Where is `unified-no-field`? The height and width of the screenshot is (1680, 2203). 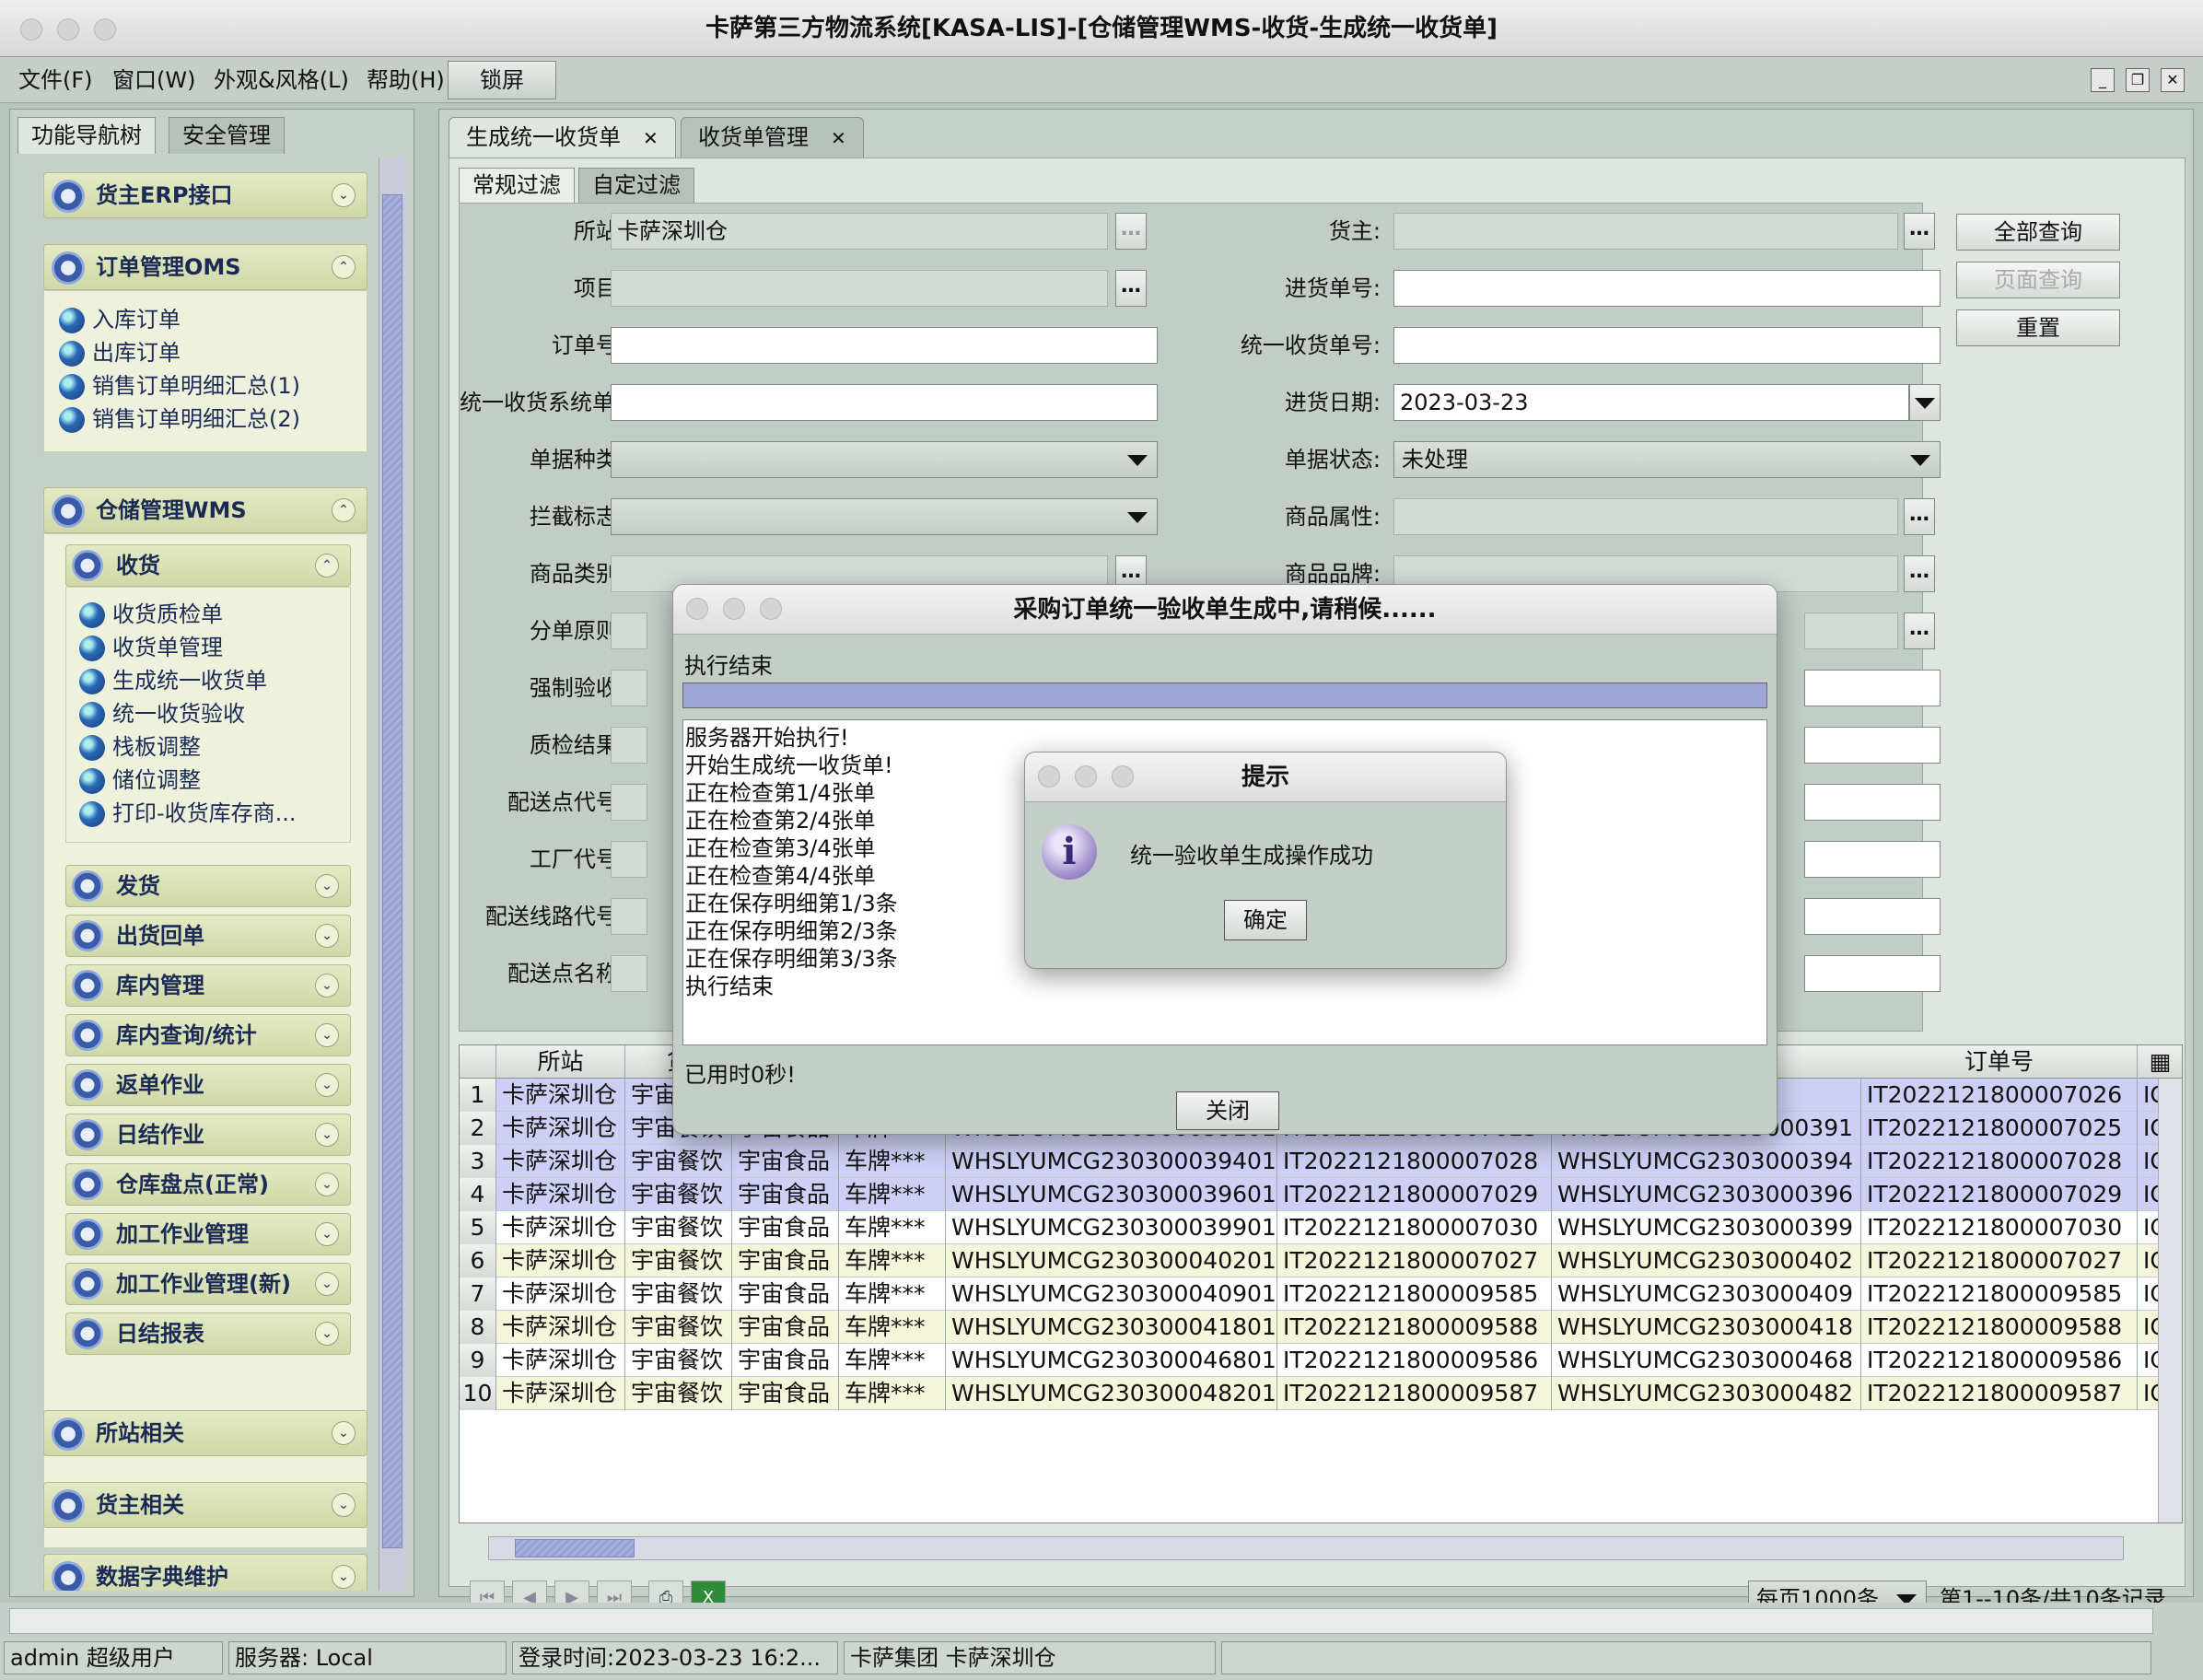
unified-no-field is located at coordinates (1667, 345).